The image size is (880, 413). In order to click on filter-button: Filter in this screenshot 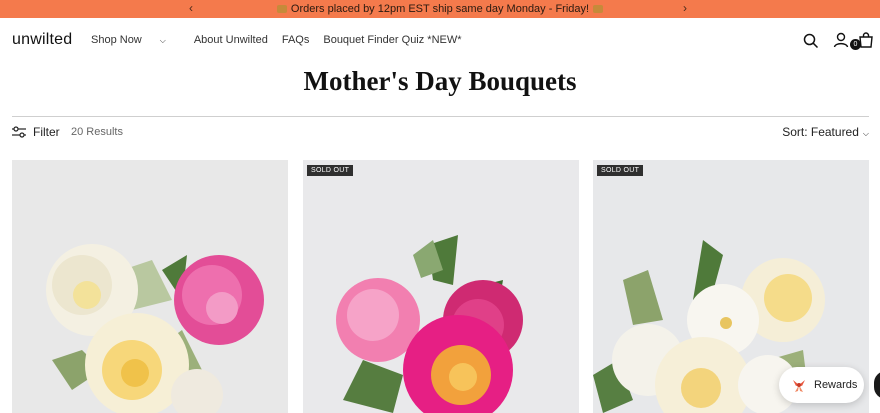, I will do `click(36, 132)`.